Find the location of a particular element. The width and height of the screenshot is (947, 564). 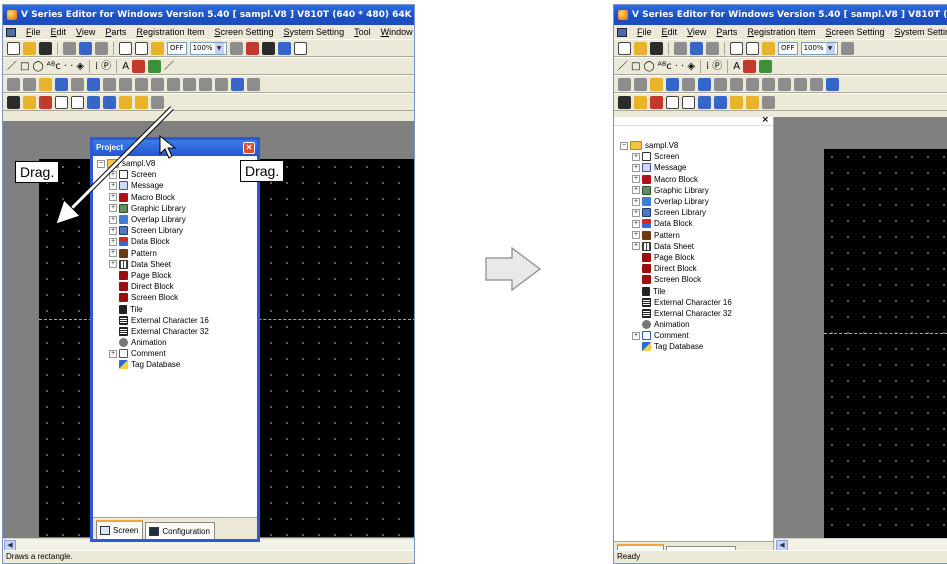

tree-item: Tile is located at coordinates (696, 290).